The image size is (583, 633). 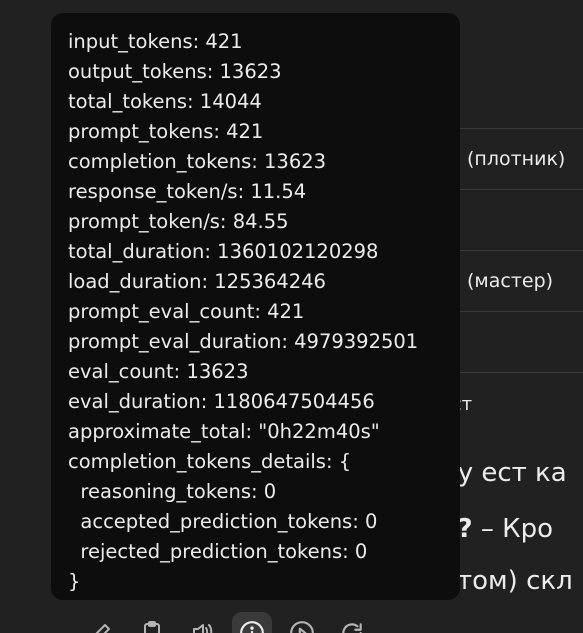 What do you see at coordinates (187, 191) in the screenshot?
I see `tooltip-line: response_token/s: 11.54` at bounding box center [187, 191].